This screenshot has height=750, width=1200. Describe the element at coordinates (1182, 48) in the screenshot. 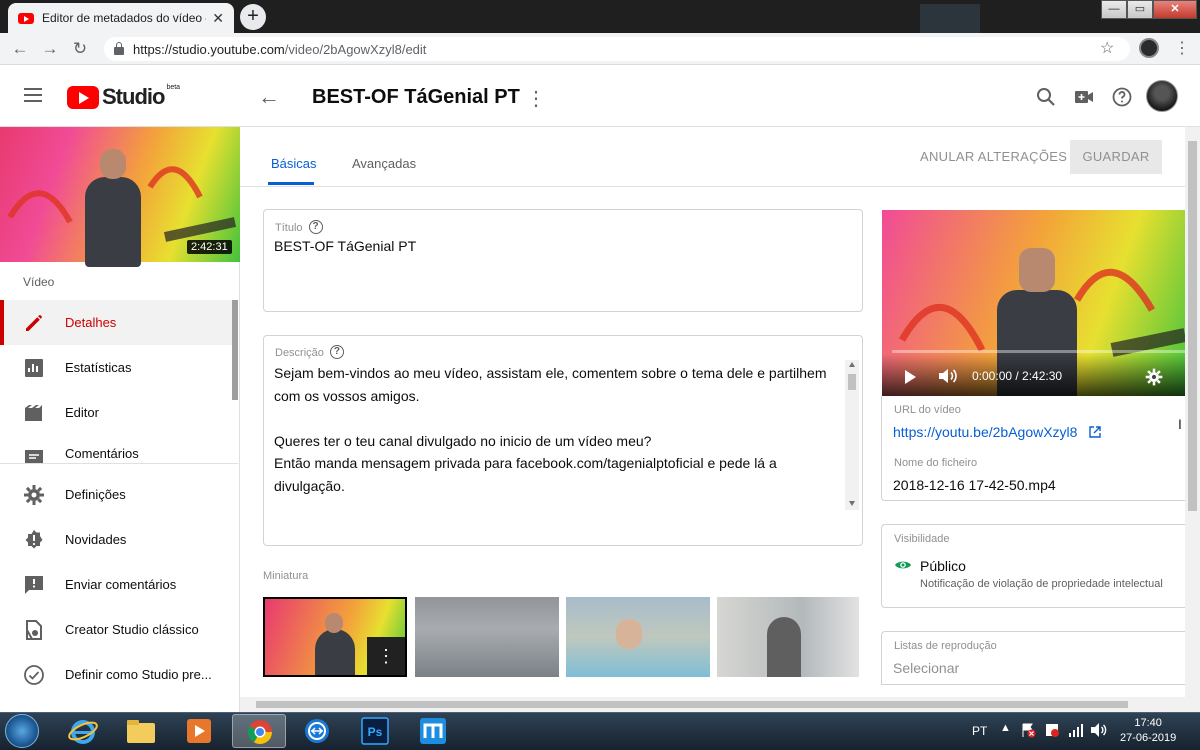

I see `chrome-menu-icon: ⋮` at that location.